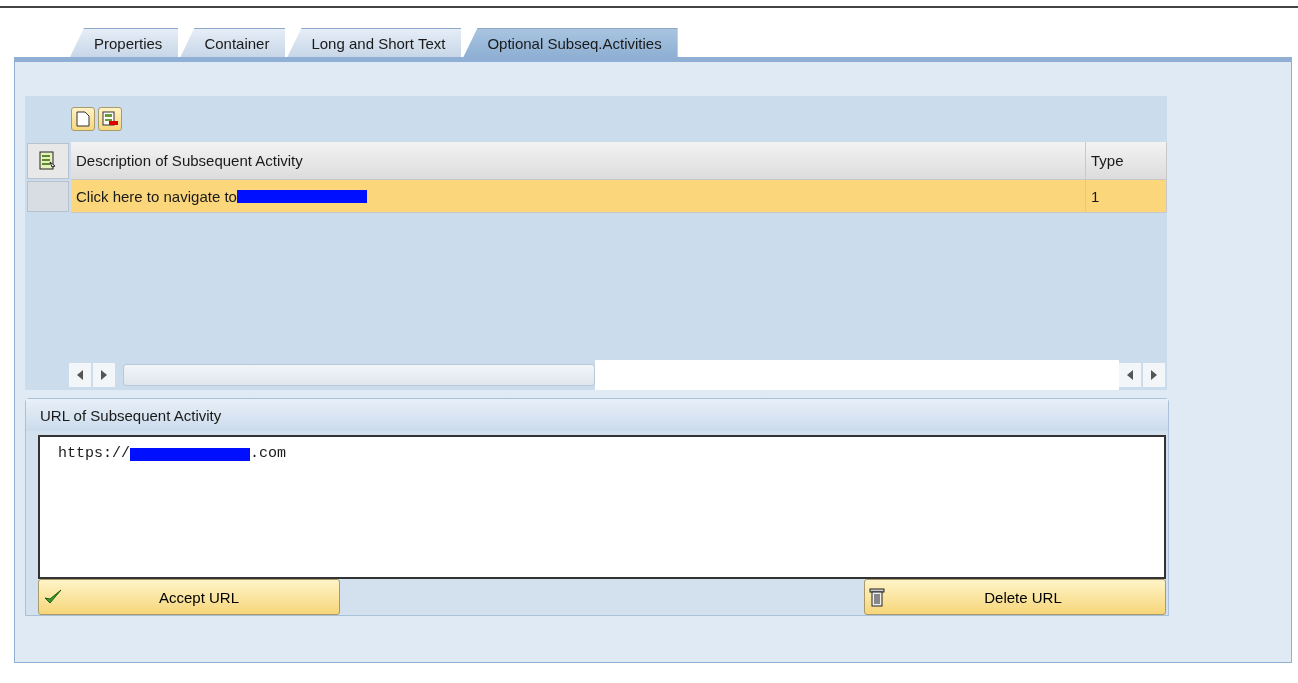 The height and width of the screenshot is (683, 1298). I want to click on section-title: URL of Subsequent Activity, so click(597, 415).